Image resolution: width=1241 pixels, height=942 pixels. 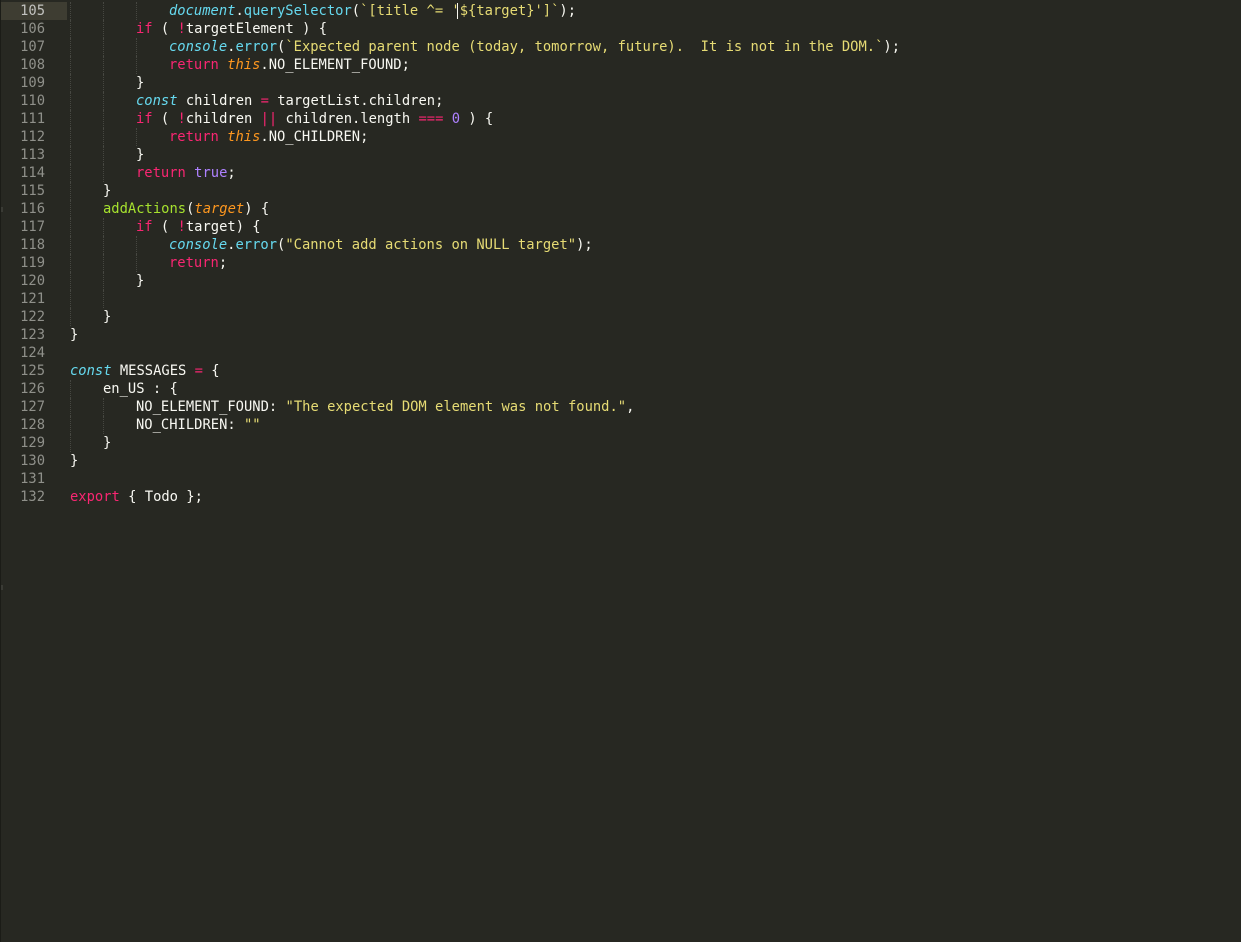 I want to click on line-number: 129, so click(x=32, y=443).